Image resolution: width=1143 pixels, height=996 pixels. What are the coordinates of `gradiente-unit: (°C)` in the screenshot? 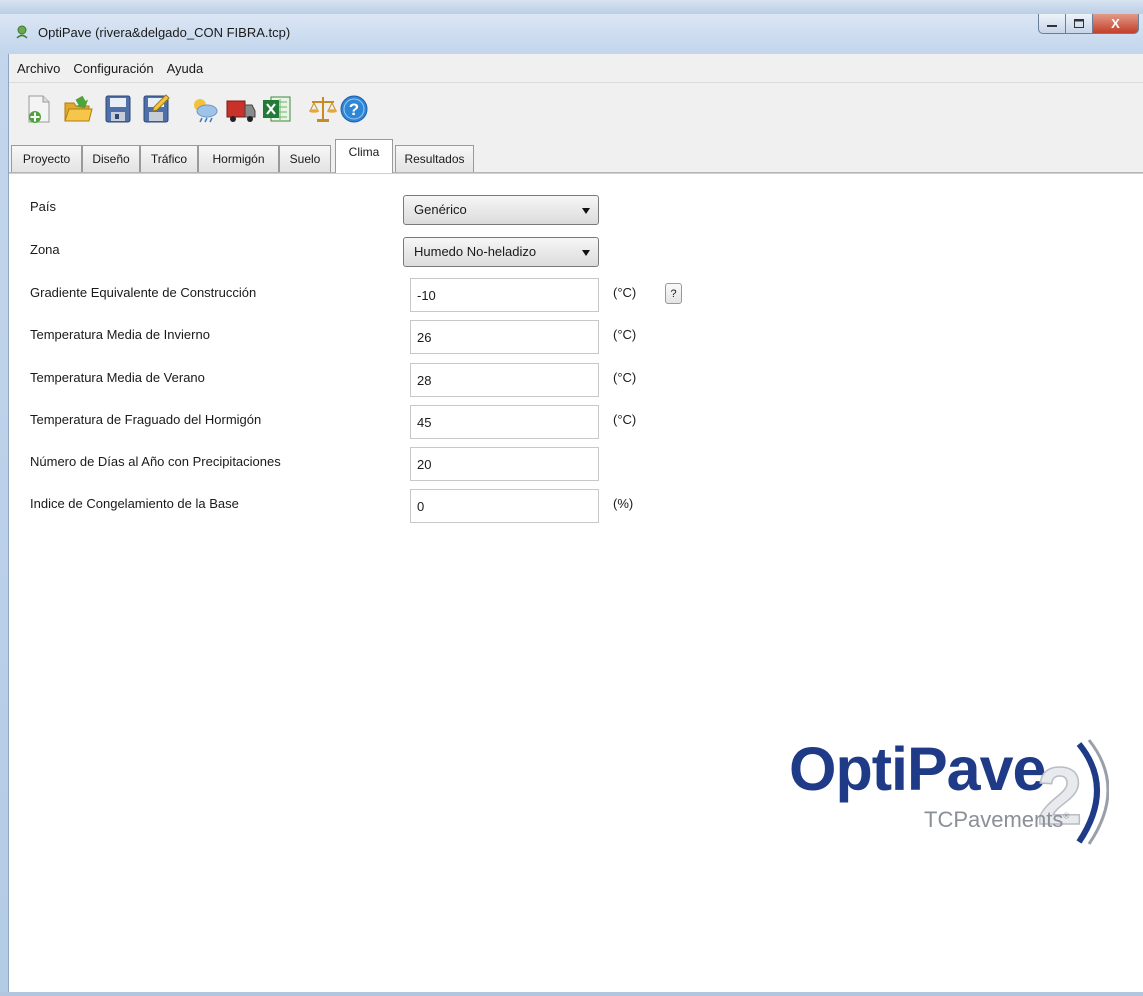 It's located at (625, 292).